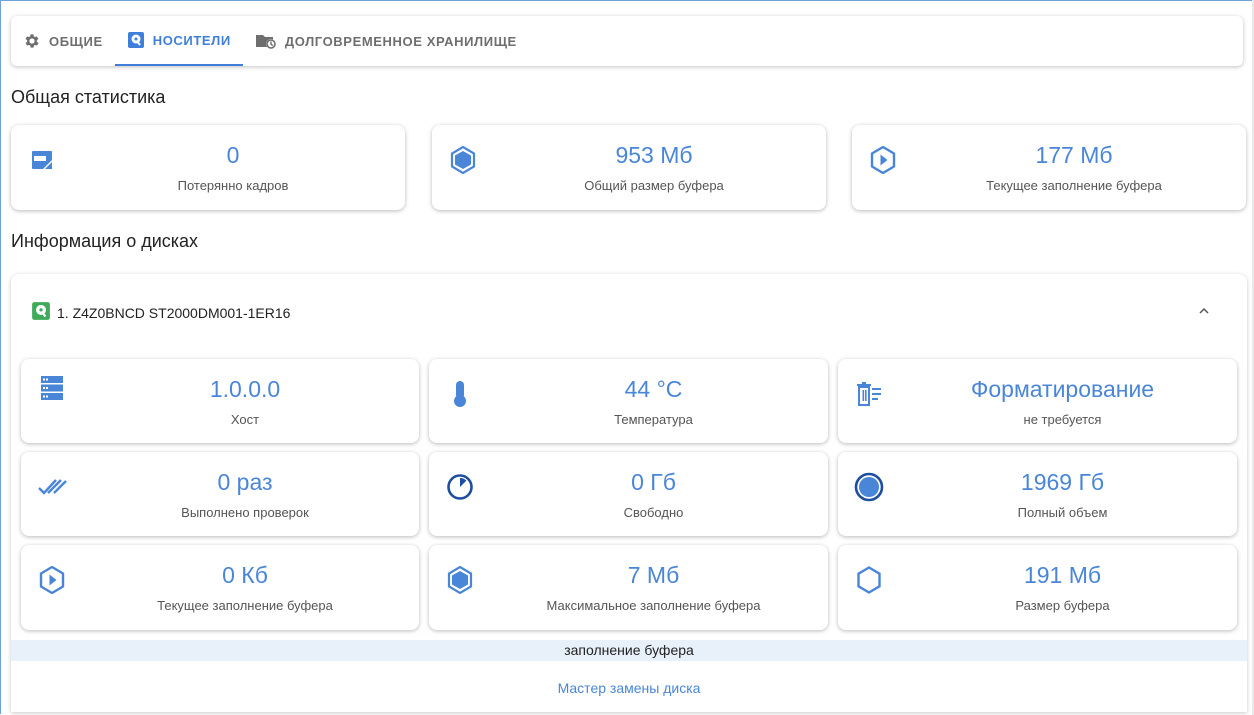  What do you see at coordinates (653, 605) in the screenshot?
I see `disk-stat-label: Максимальное заполнение буфера` at bounding box center [653, 605].